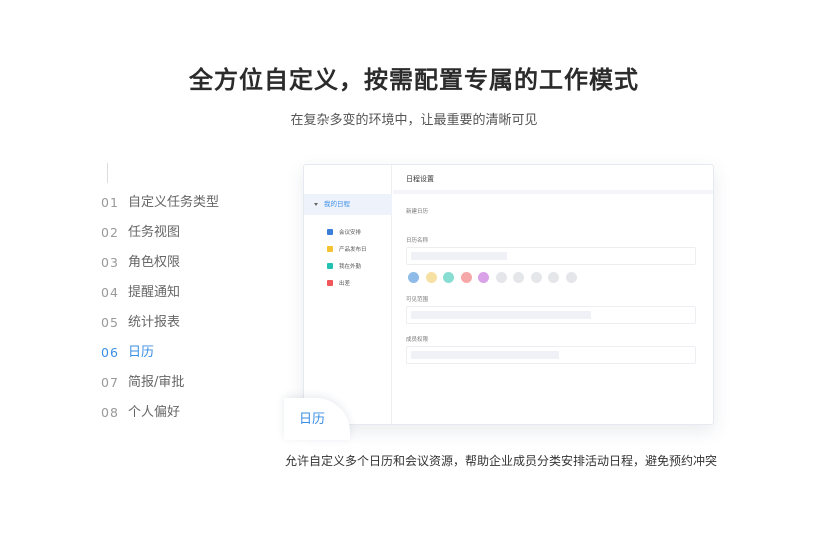 The width and height of the screenshot is (828, 552). Describe the element at coordinates (174, 202) in the screenshot. I see `menu-item-label: 自定义任务类型` at that location.